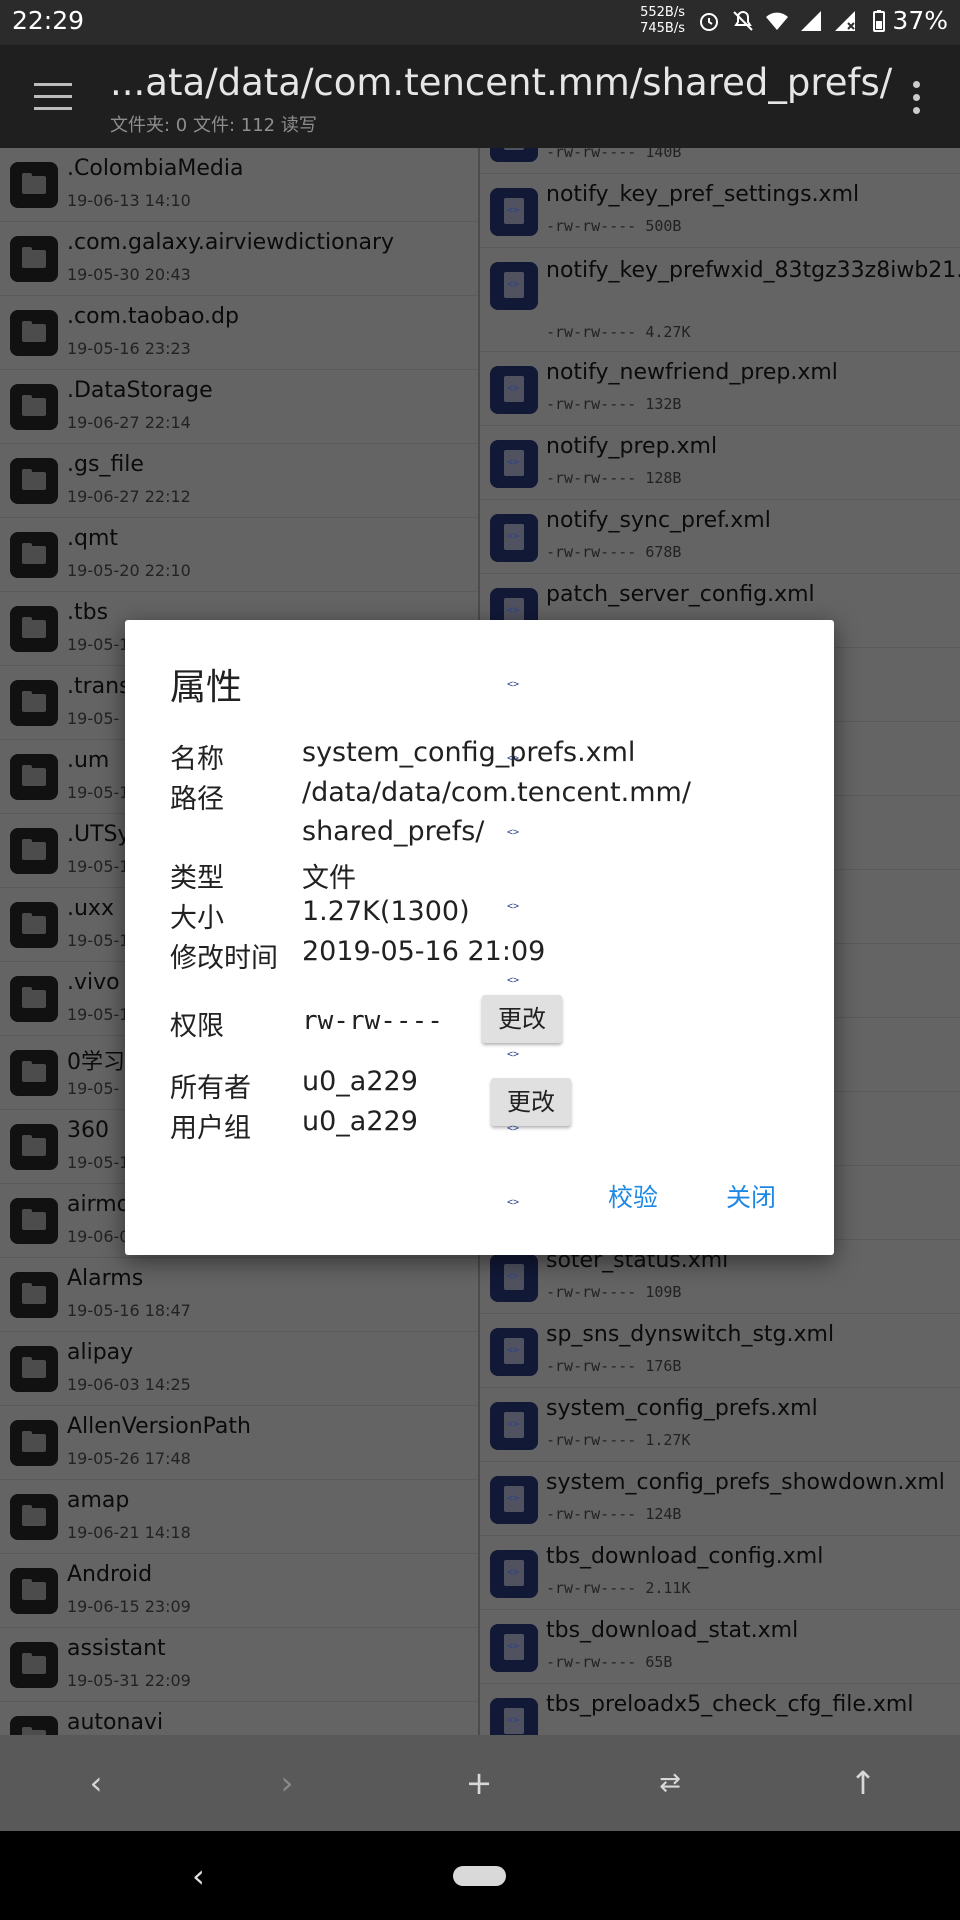  I want to click on menu-icon, so click(53, 97).